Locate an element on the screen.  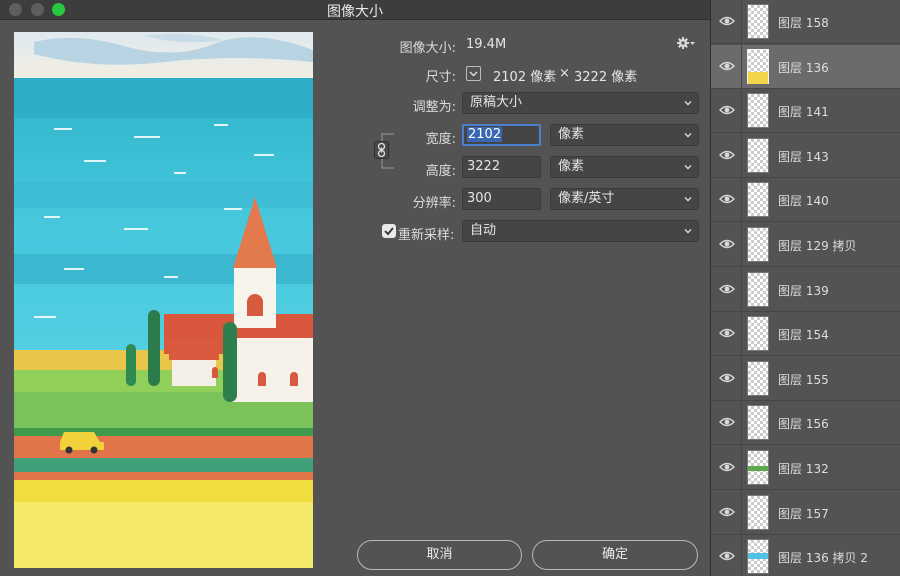
resolution-value: 300 is located at coordinates (479, 198).